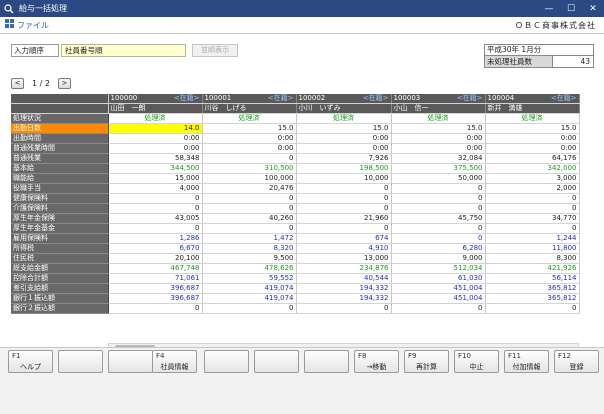  What do you see at coordinates (155, 189) in the screenshot?
I see `data-cell: 4,000` at bounding box center [155, 189].